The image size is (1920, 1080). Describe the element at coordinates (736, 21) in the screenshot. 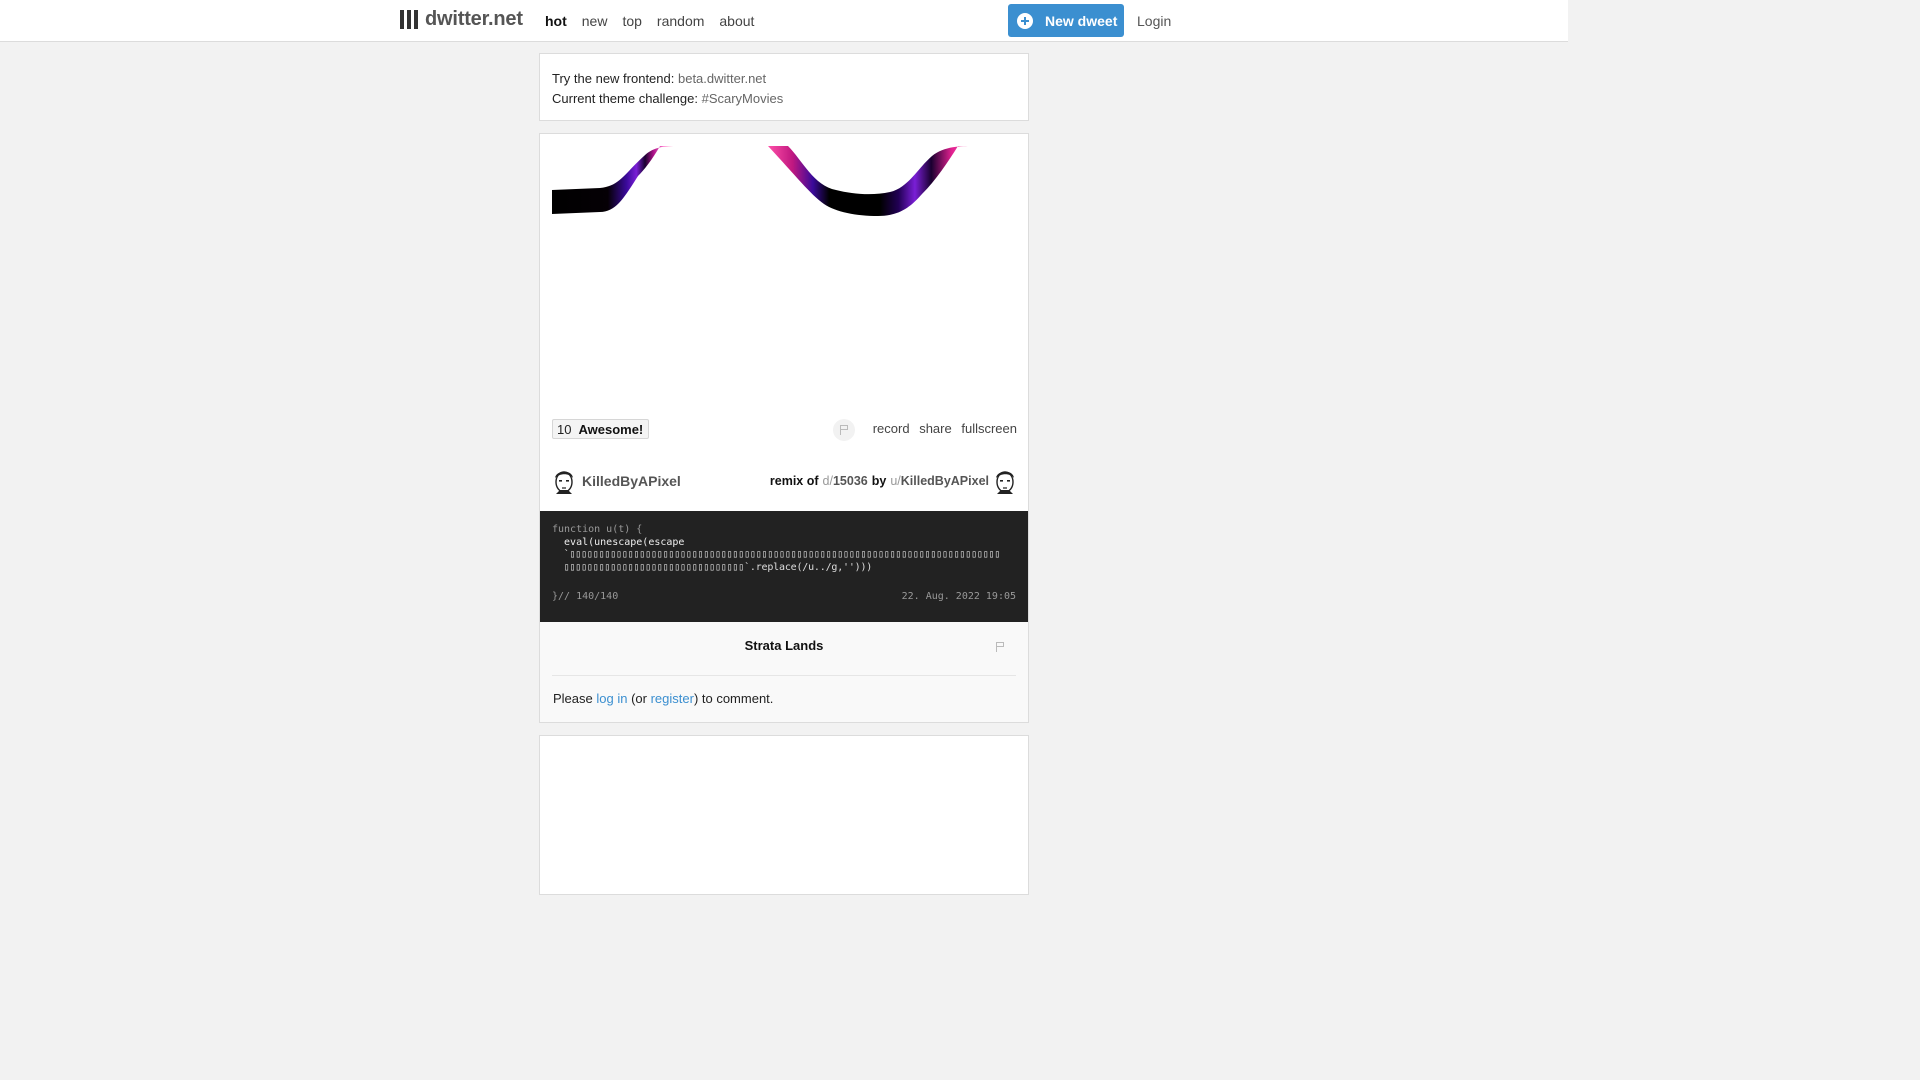

I see `nav-about: about` at that location.